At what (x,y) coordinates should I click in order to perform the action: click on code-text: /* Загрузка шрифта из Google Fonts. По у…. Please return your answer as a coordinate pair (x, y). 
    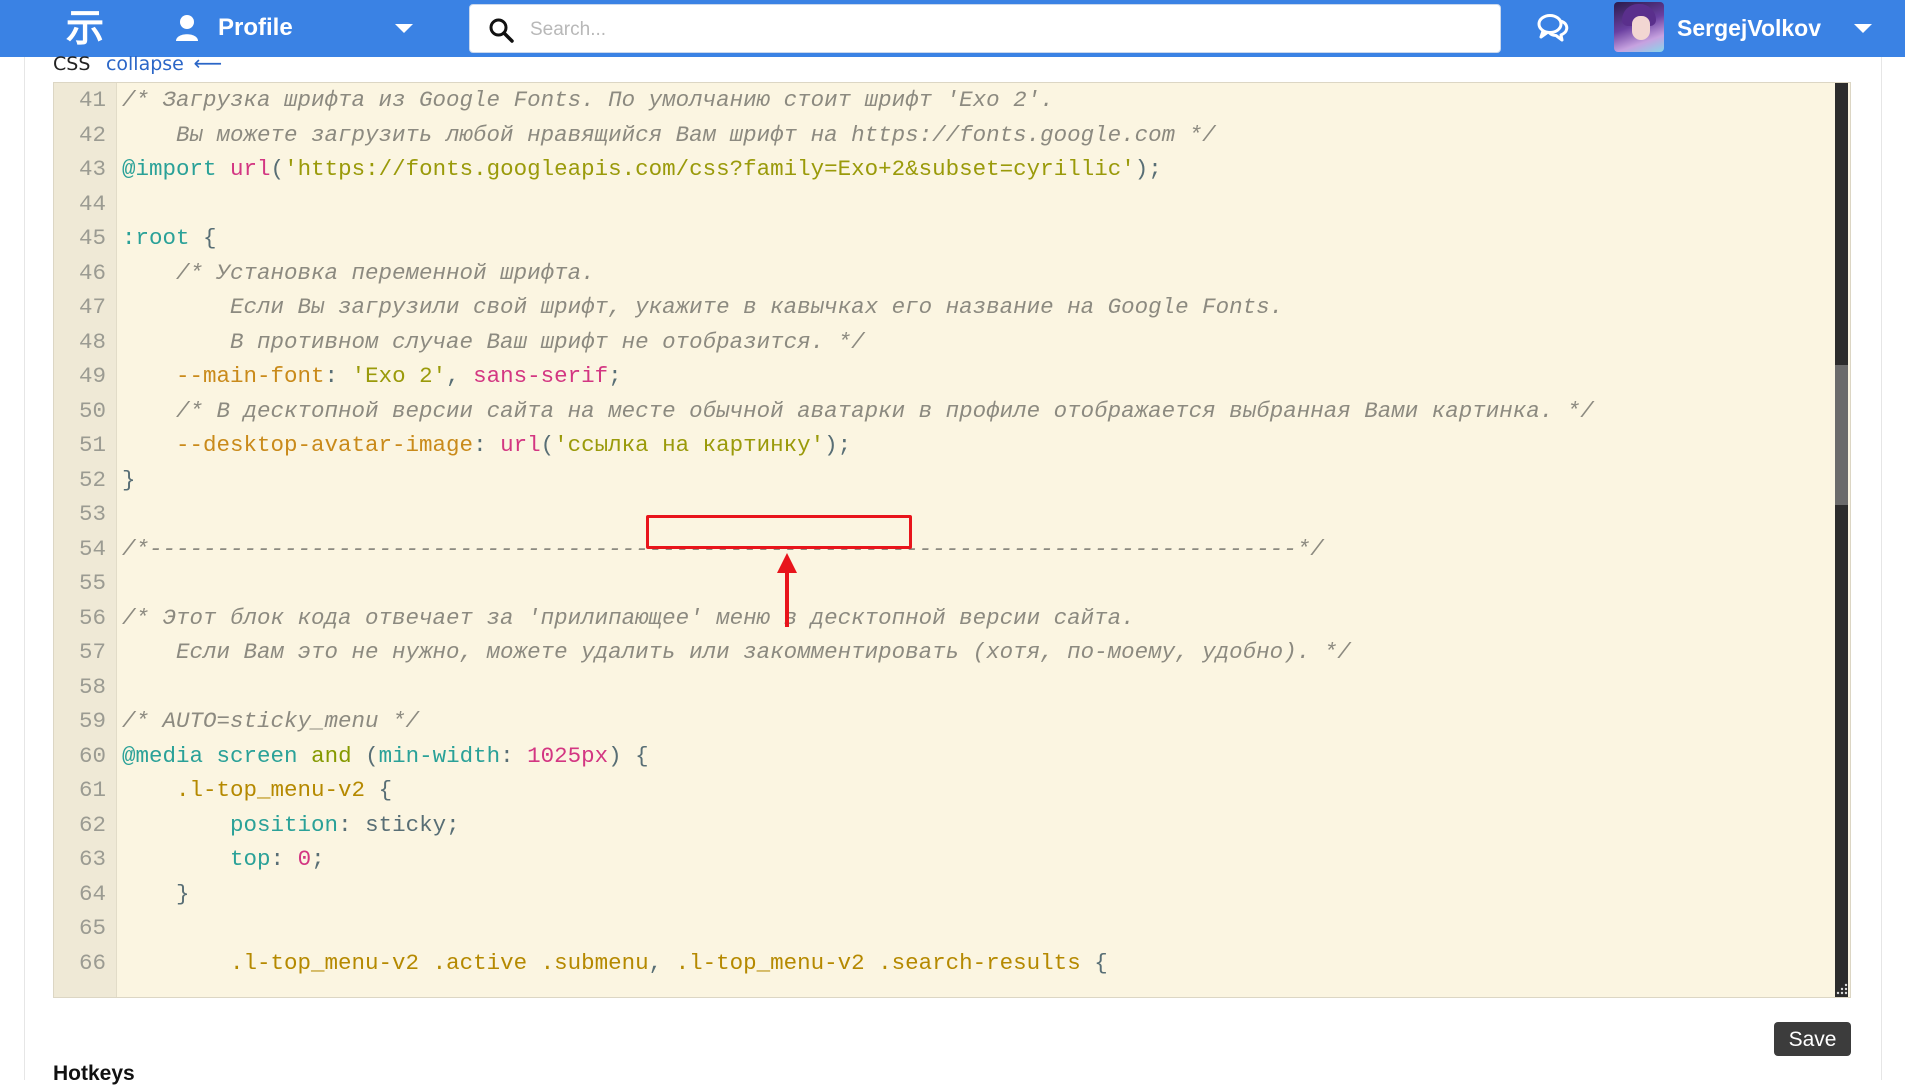
    Looking at the image, I should click on (588, 100).